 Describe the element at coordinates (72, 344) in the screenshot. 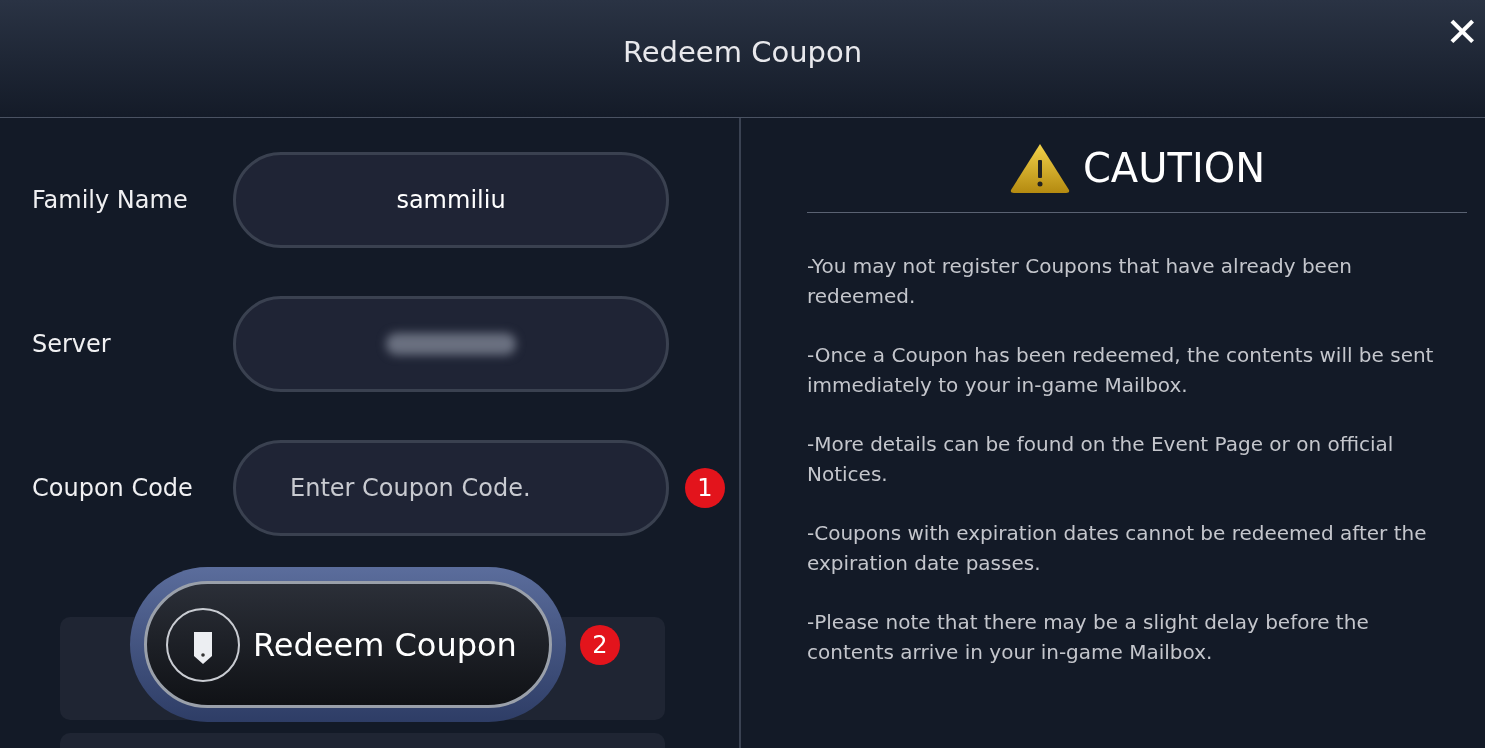

I see `field-label: Server` at that location.